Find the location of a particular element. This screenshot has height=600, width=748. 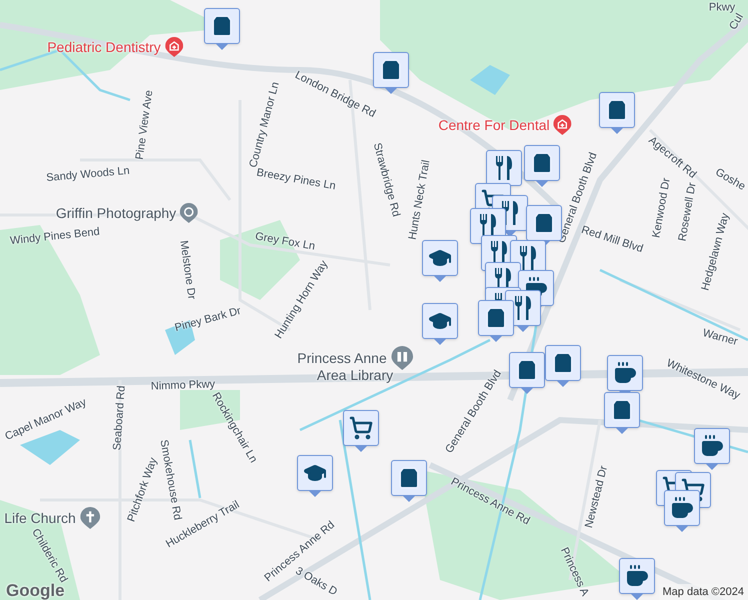

google-logo: Google is located at coordinates (35, 590).